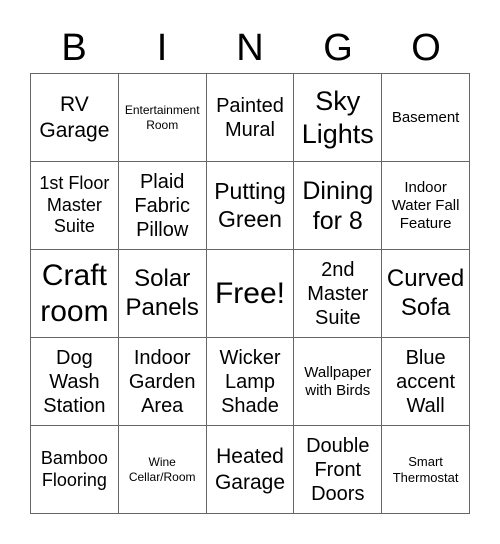 This screenshot has width=500, height=544. I want to click on bingo-cell: Double Front Doors, so click(338, 470).